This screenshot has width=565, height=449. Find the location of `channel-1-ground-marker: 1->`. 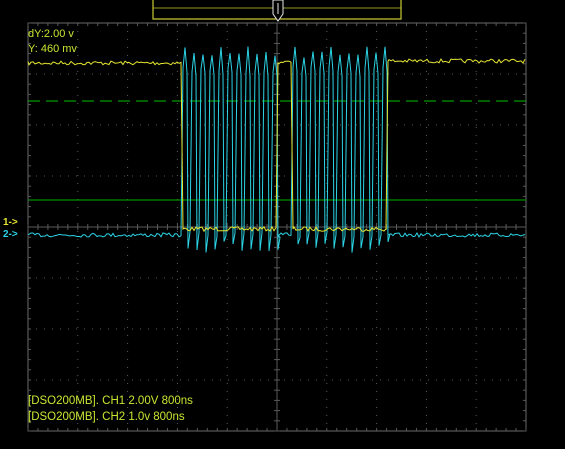

channel-1-ground-marker: 1-> is located at coordinates (10, 223).